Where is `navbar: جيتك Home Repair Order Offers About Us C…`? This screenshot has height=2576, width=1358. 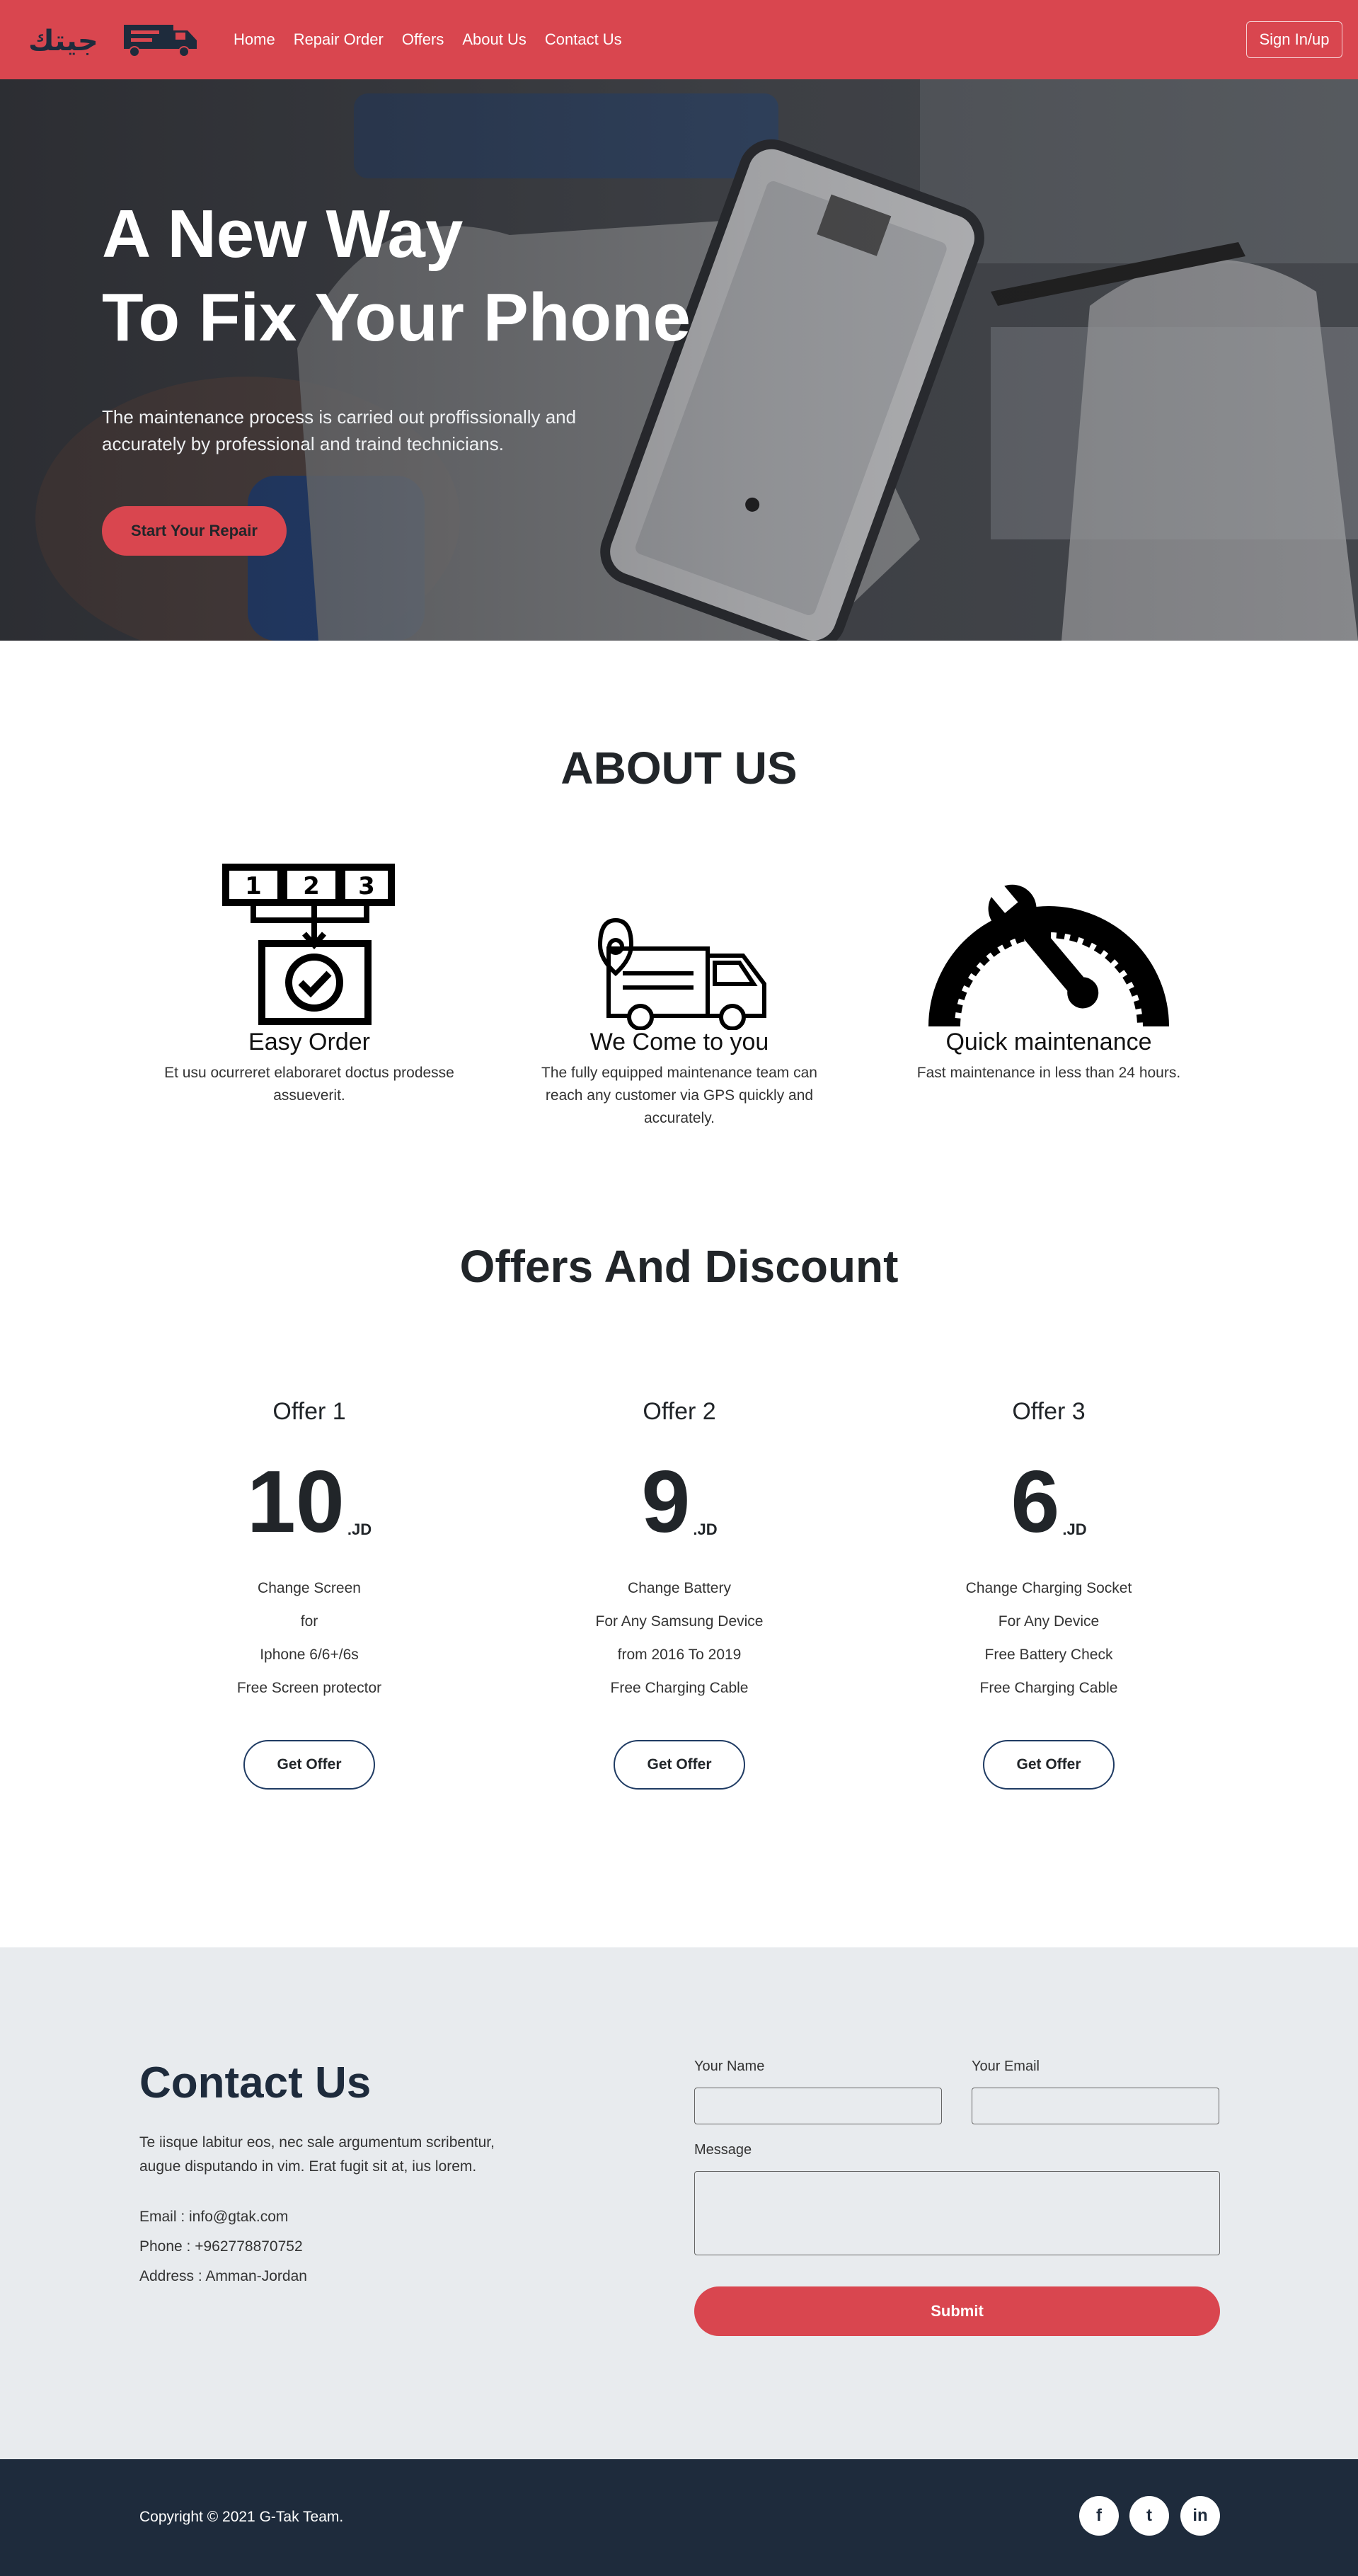
navbar: جيتك Home Repair Order Offers About Us C… is located at coordinates (679, 39).